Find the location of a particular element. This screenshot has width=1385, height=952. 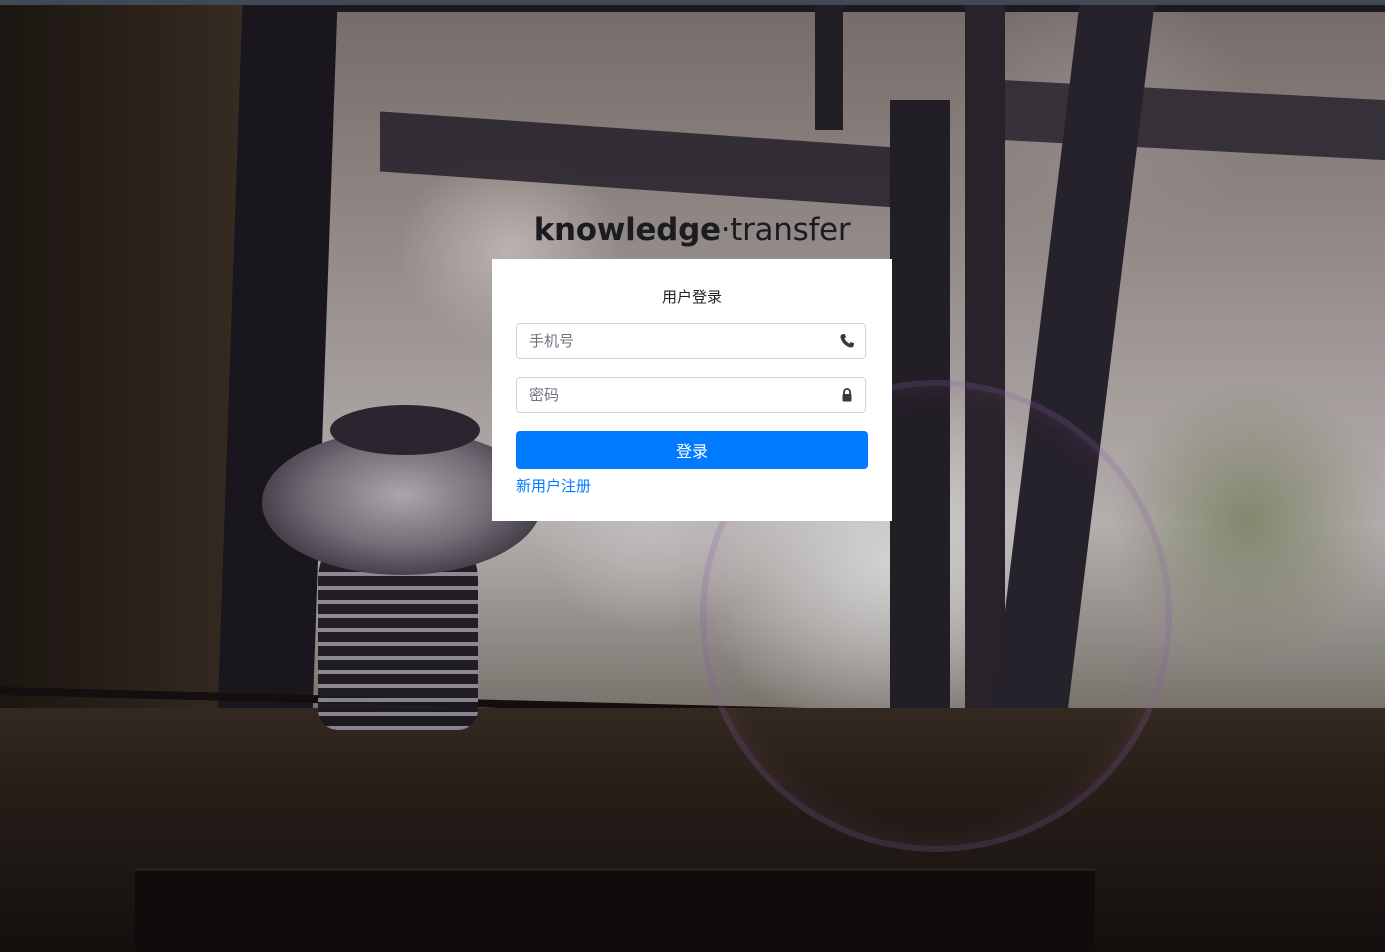

phone-field is located at coordinates (691, 341).